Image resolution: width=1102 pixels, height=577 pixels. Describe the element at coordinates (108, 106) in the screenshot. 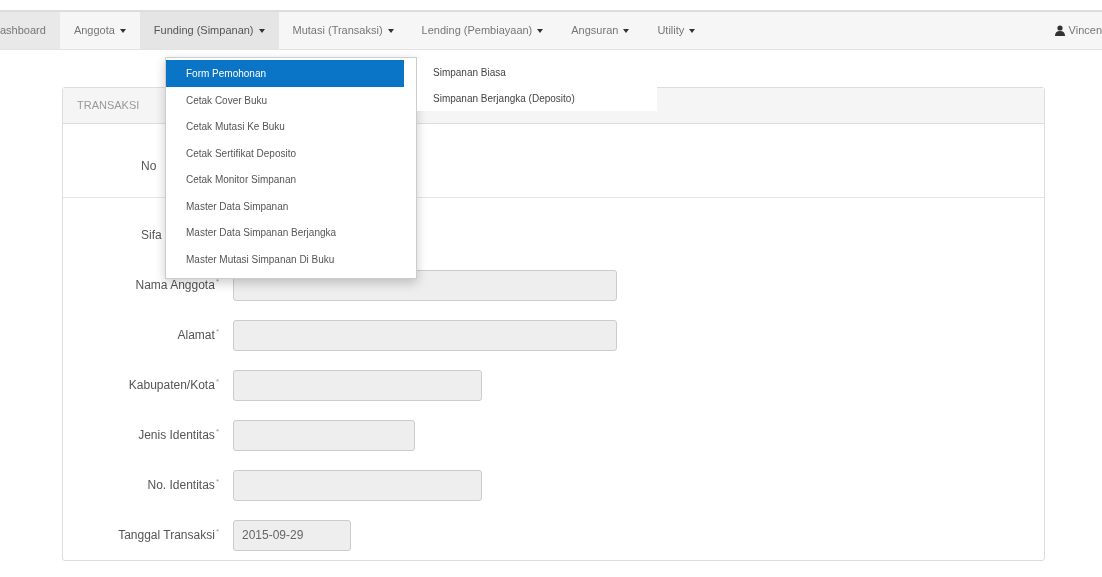

I see `card-title: TRANSAKSI` at that location.